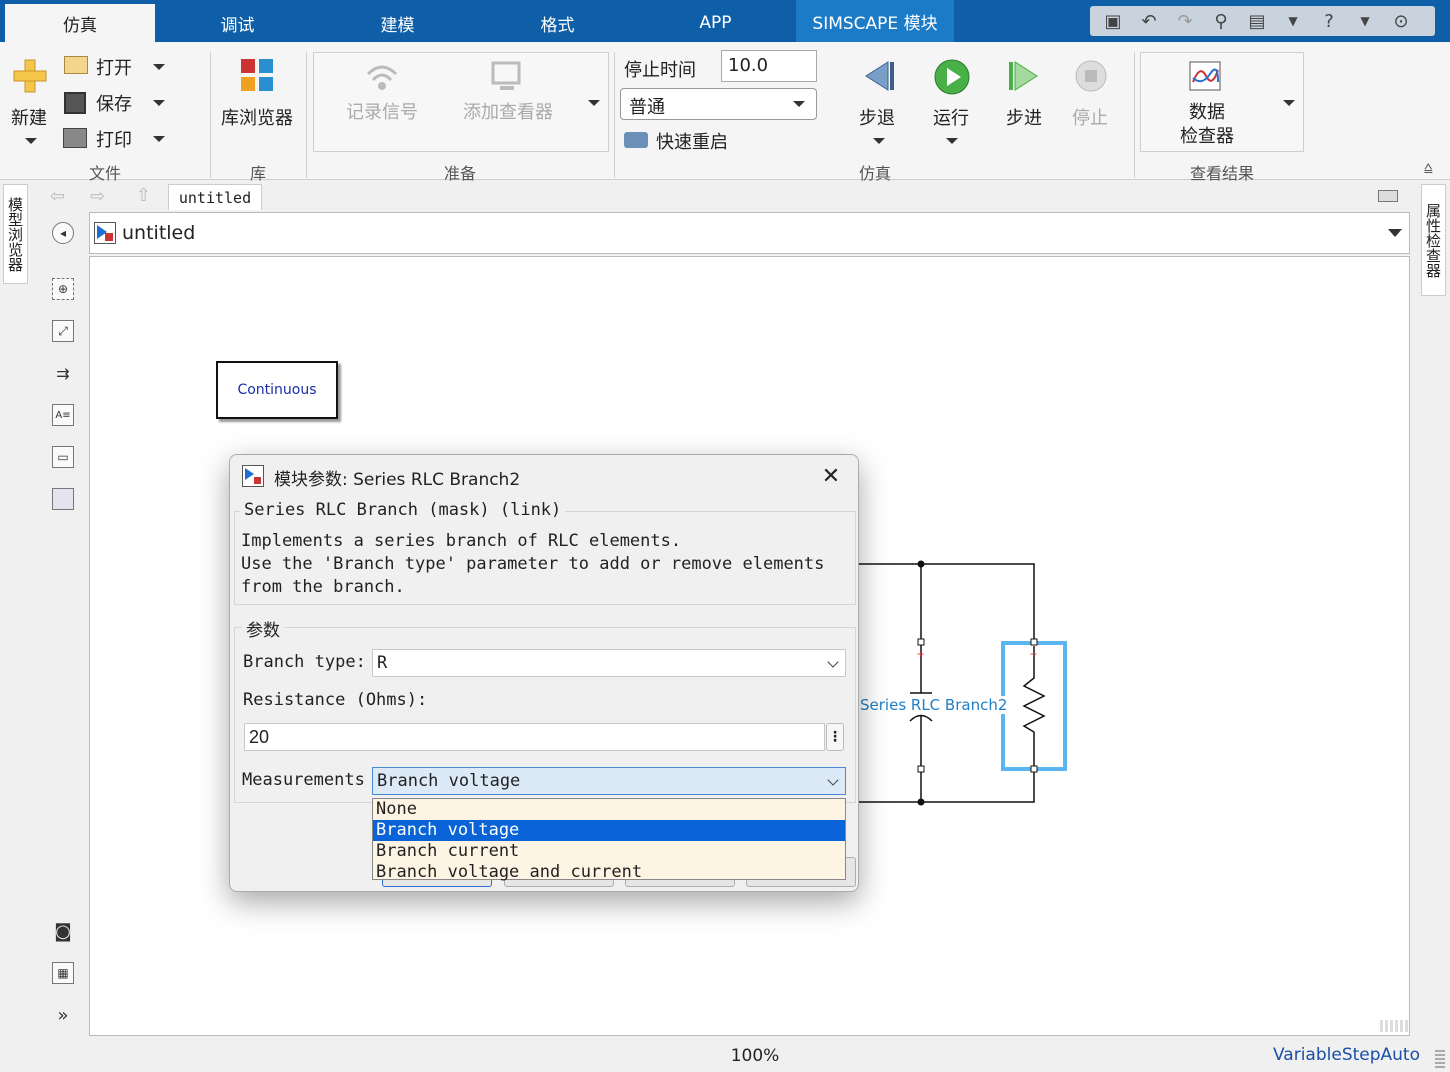 This screenshot has height=1072, width=1450. Describe the element at coordinates (382, 111) in the screenshot. I see `log-signals-button: 记录信号` at that location.